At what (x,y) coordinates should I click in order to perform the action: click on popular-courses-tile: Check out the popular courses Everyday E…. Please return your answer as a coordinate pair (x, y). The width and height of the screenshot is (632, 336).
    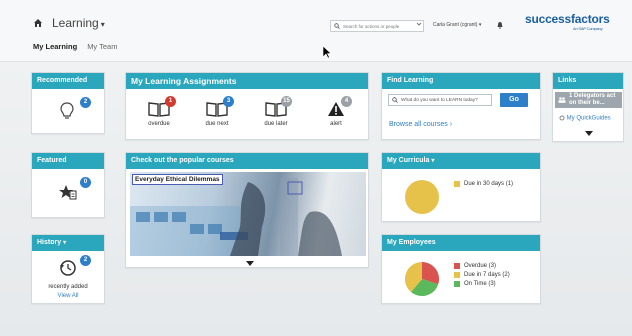
    Looking at the image, I should click on (247, 210).